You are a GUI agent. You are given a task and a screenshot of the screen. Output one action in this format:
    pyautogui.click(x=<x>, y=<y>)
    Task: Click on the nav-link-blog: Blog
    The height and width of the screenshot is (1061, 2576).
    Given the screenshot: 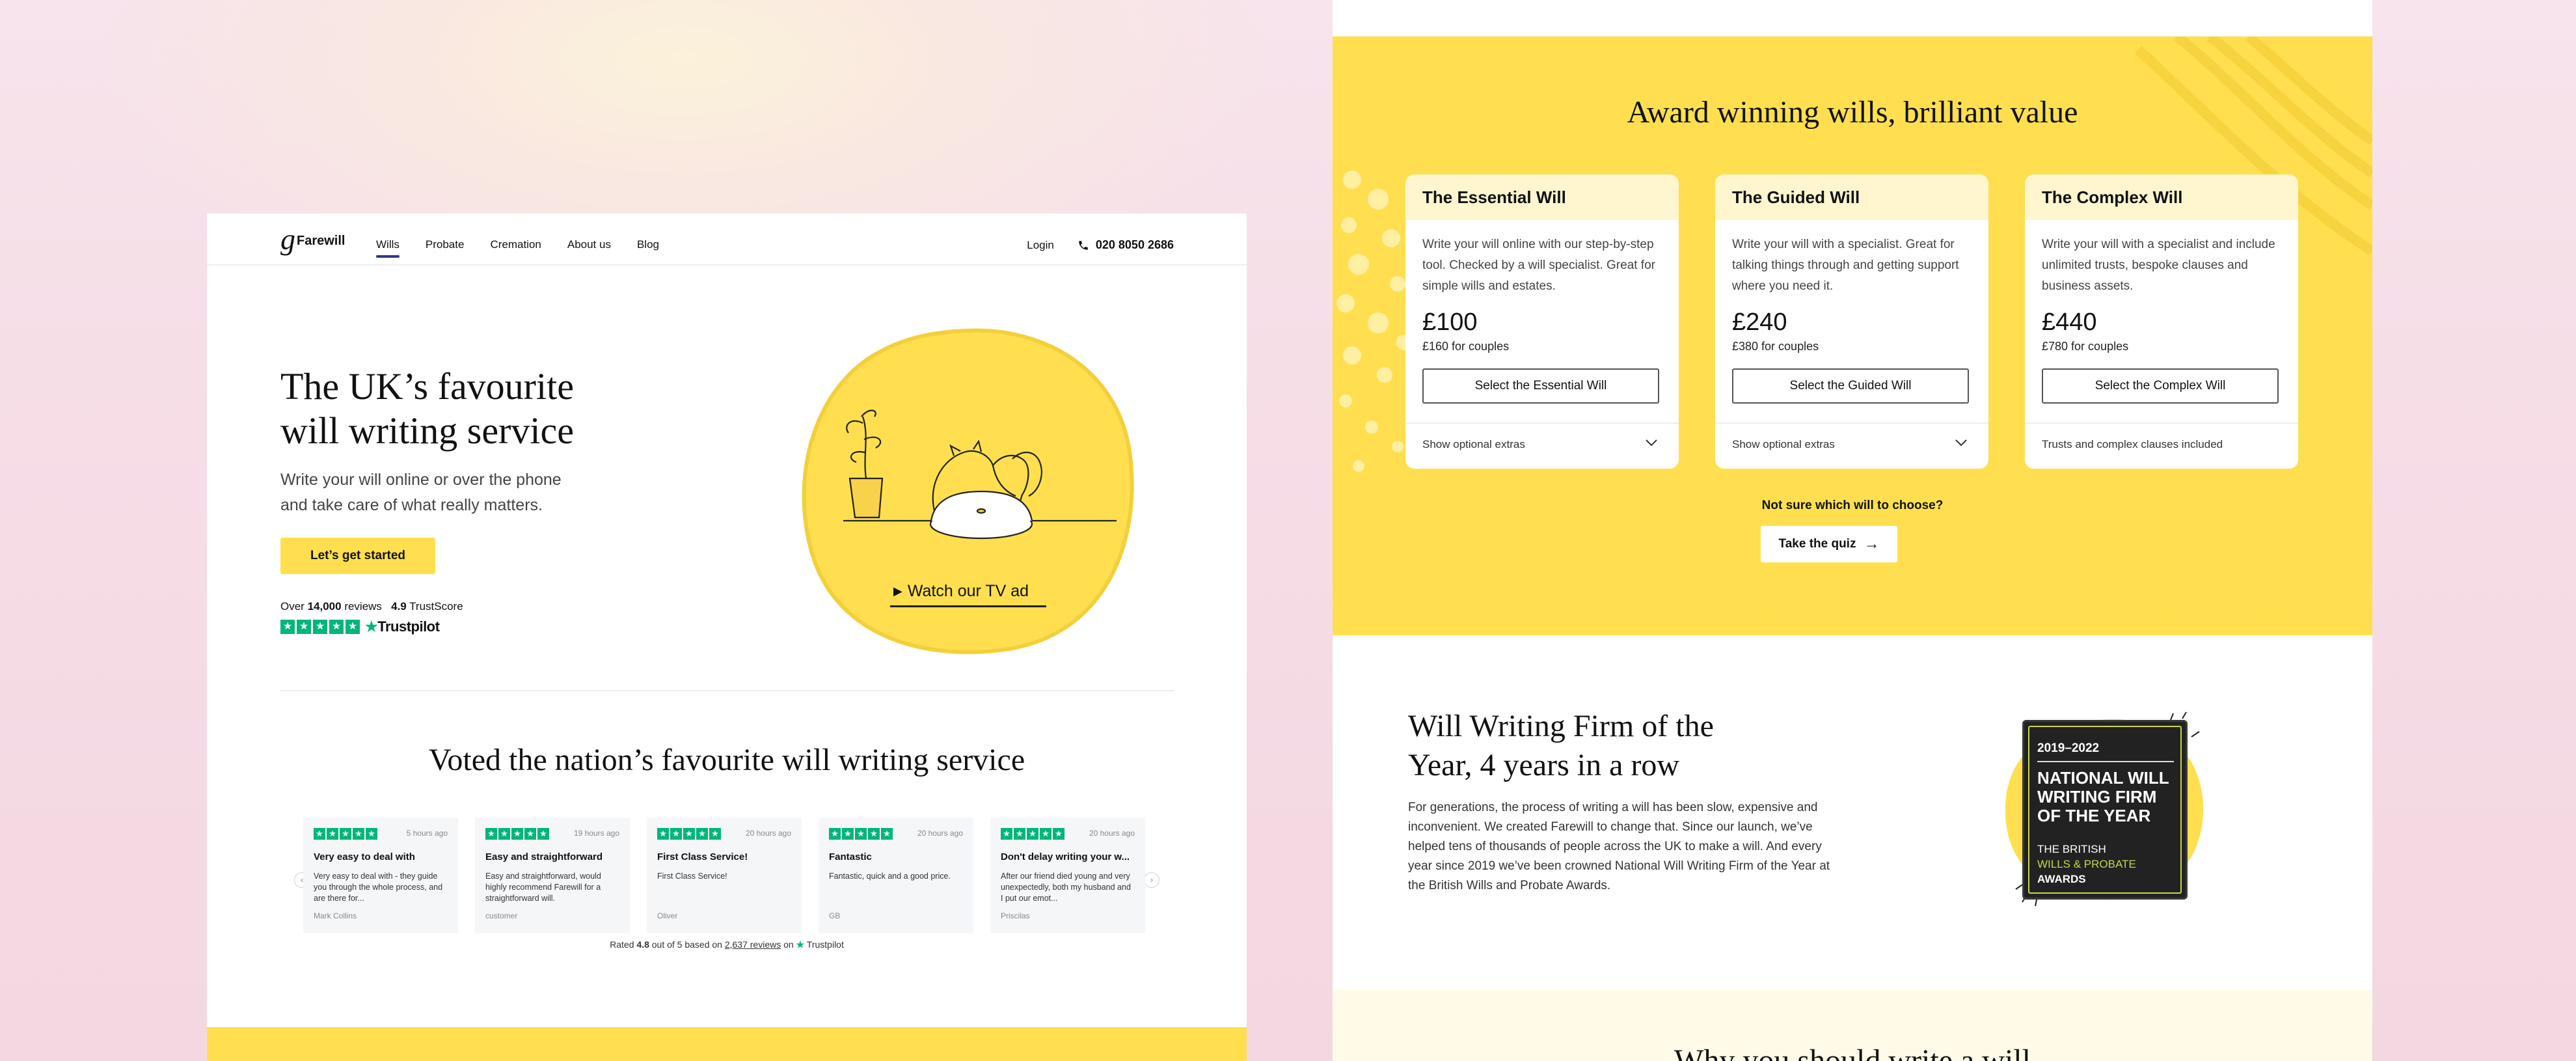 What is the action you would take?
    pyautogui.click(x=648, y=248)
    